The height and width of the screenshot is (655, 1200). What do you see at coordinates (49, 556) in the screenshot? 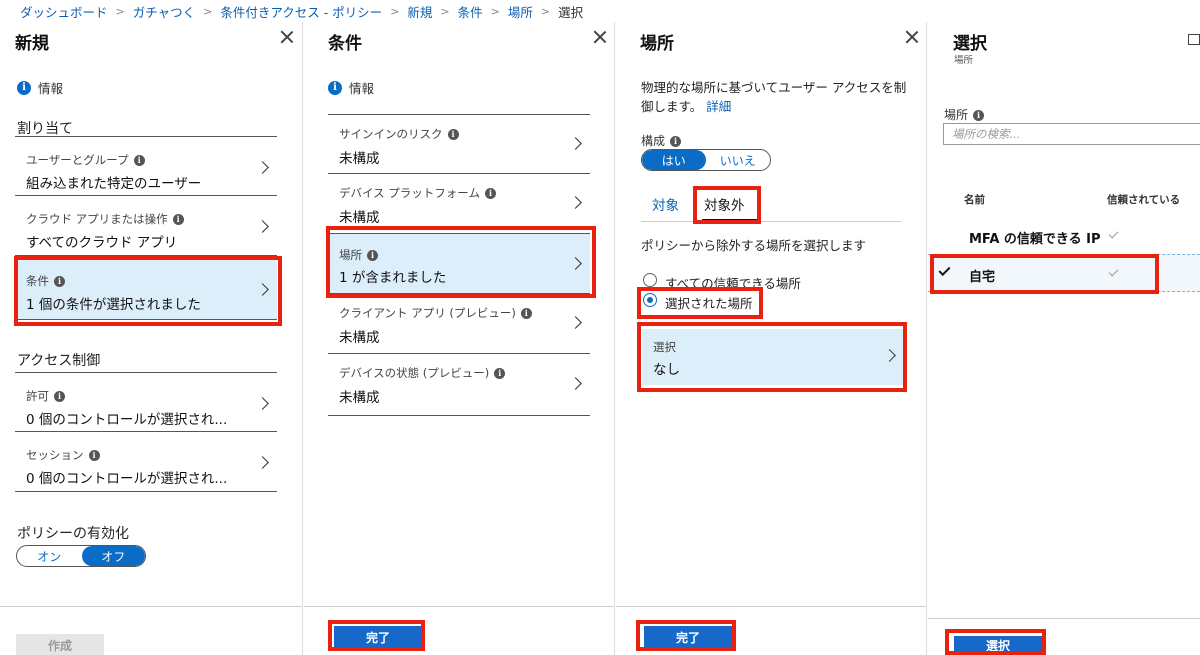
I see `toggle-on-option: オン` at bounding box center [49, 556].